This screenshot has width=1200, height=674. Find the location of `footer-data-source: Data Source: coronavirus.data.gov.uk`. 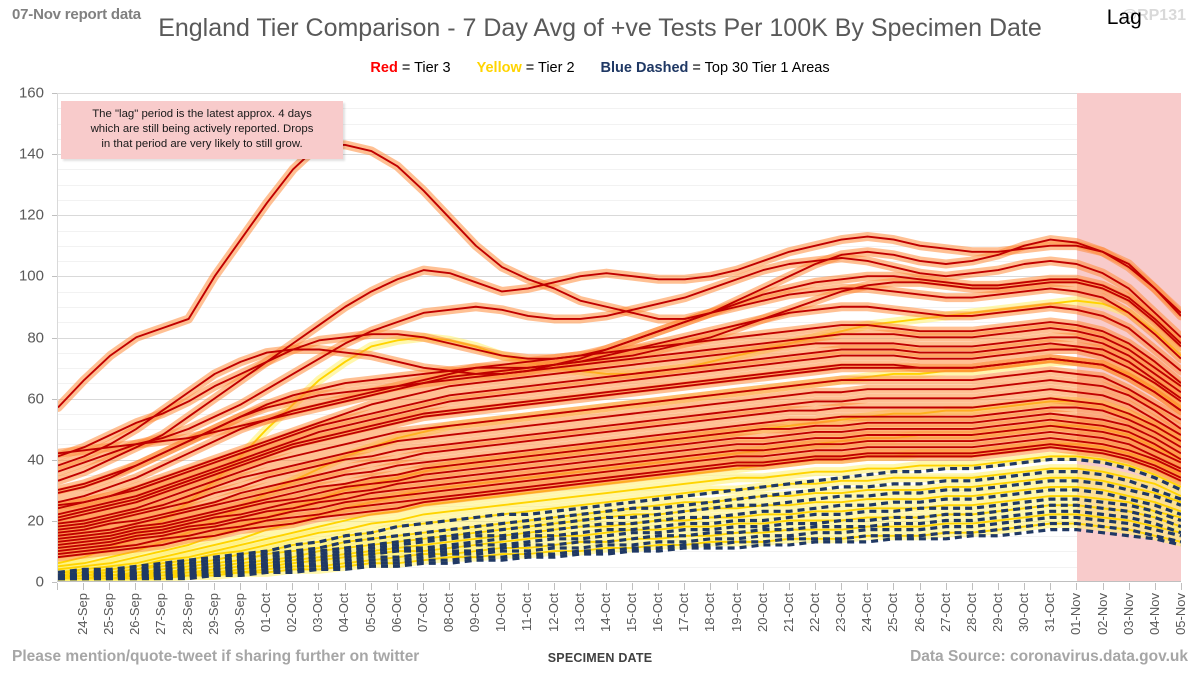

footer-data-source: Data Source: coronavirus.data.gov.uk is located at coordinates (1049, 656).